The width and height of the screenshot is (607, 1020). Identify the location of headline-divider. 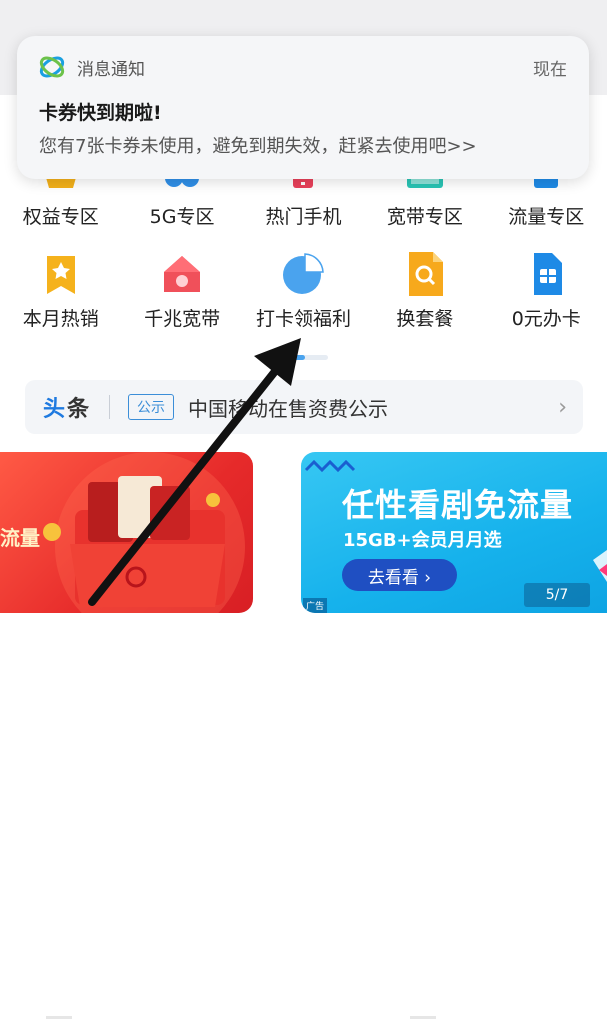
(110, 407).